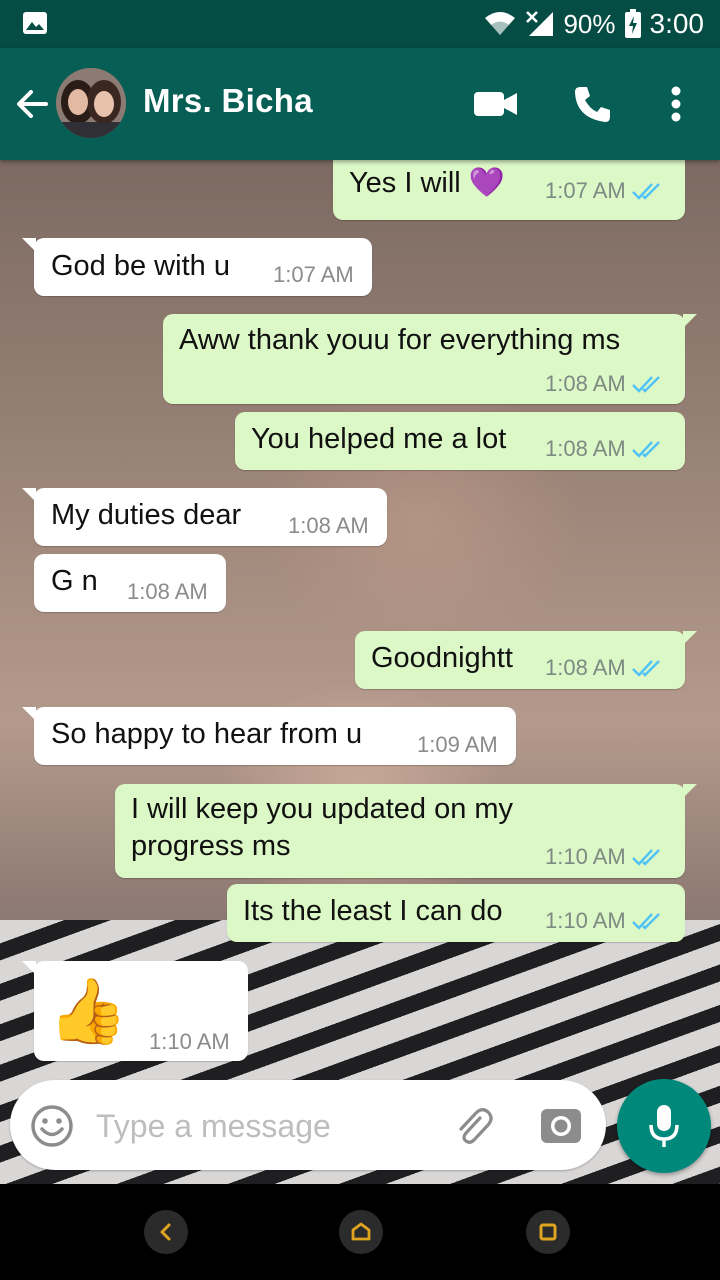 Image resolution: width=720 pixels, height=1280 pixels. Describe the element at coordinates (540, 24) in the screenshot. I see `signal-icon` at that location.